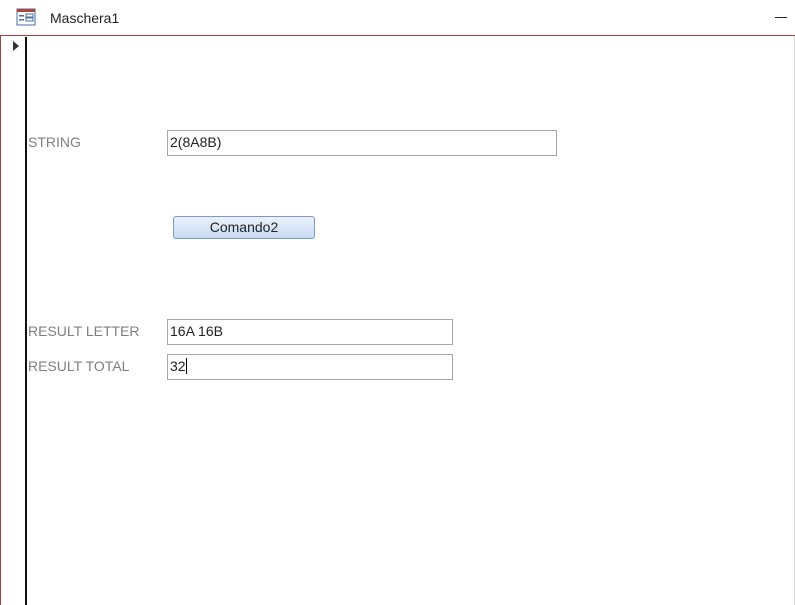 This screenshot has width=795, height=605. I want to click on window-title: Maschera1, so click(85, 18).